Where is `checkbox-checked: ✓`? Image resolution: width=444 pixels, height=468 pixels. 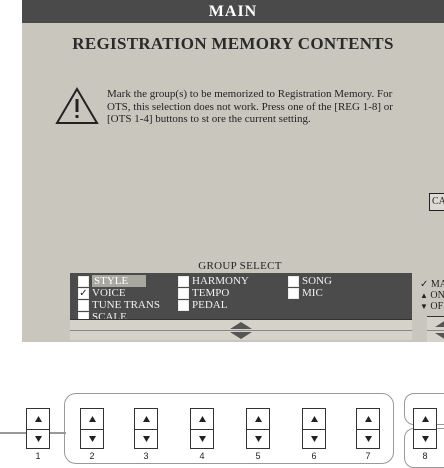
checkbox-checked: ✓ is located at coordinates (83, 293).